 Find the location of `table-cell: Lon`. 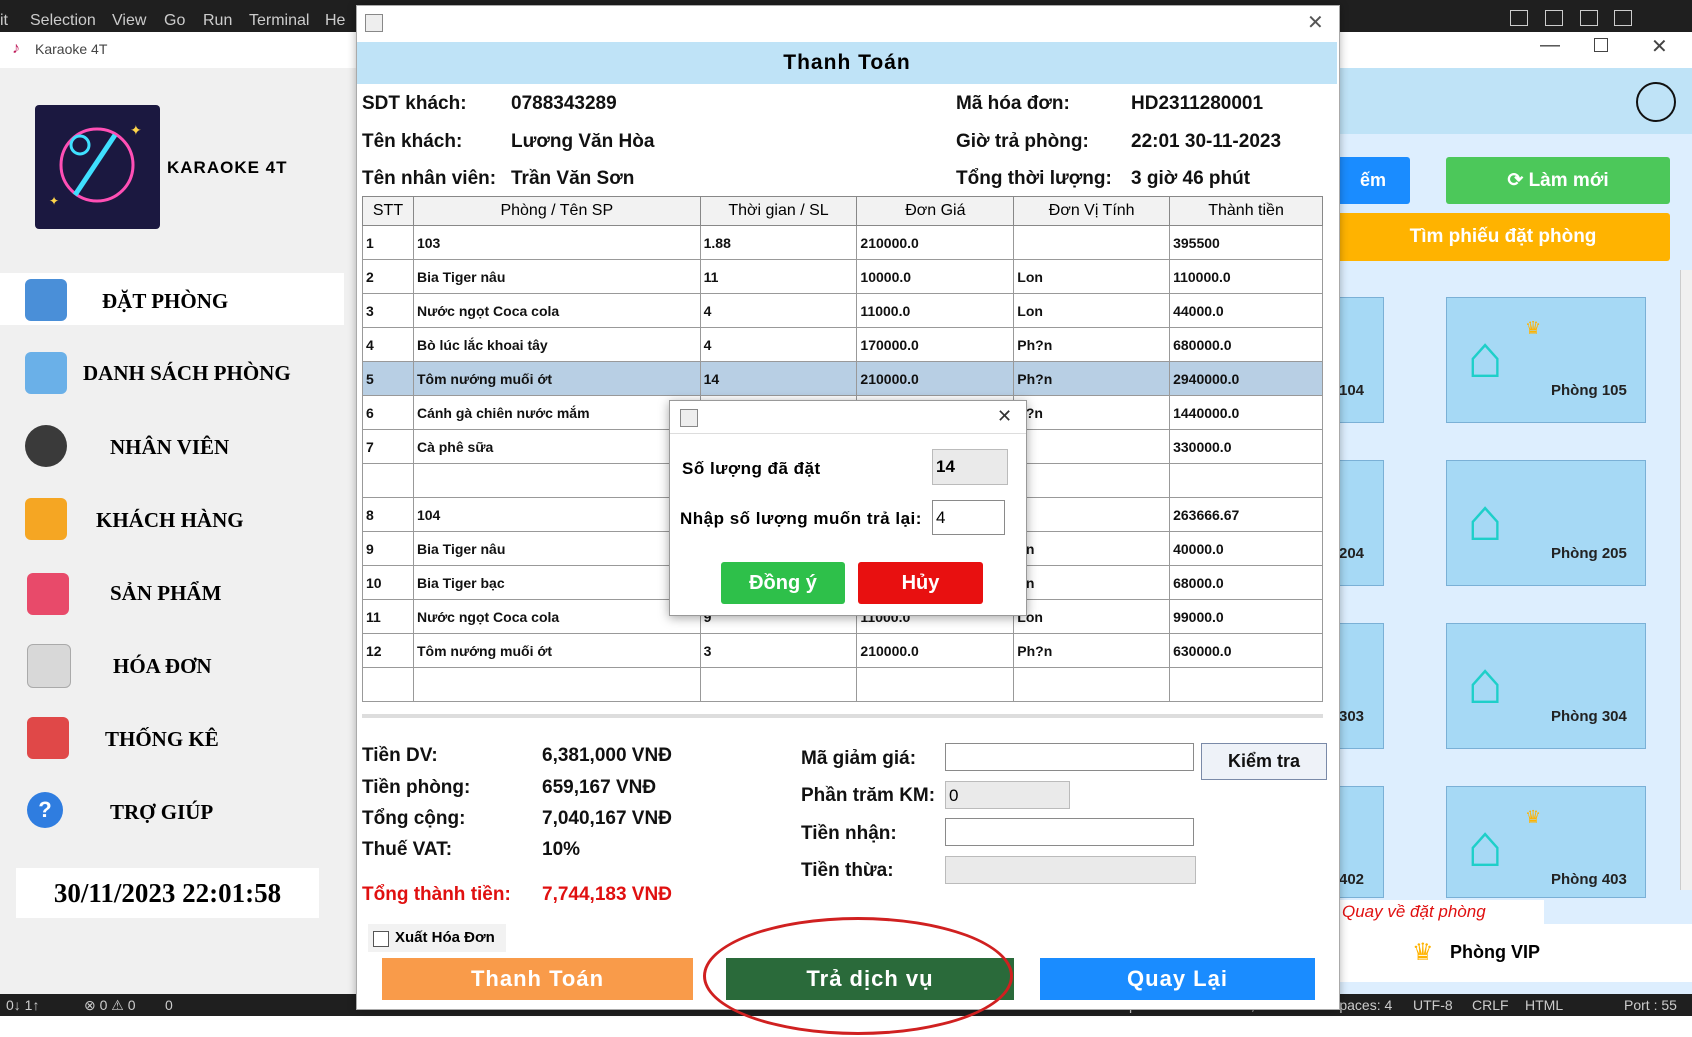

table-cell: Lon is located at coordinates (1092, 310).